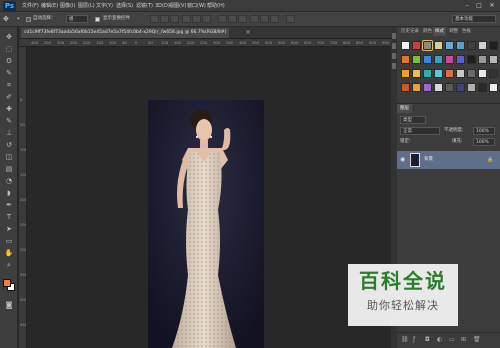 The width and height of the screenshot is (500, 348). I want to click on maximize-button: □, so click(479, 5).